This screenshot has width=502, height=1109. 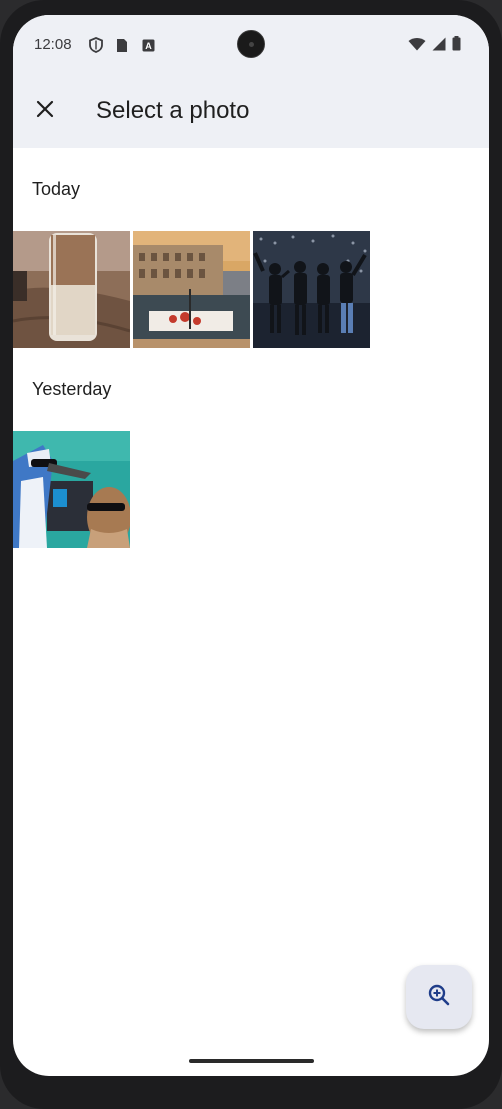 I want to click on translate-icon: A, so click(x=148, y=45).